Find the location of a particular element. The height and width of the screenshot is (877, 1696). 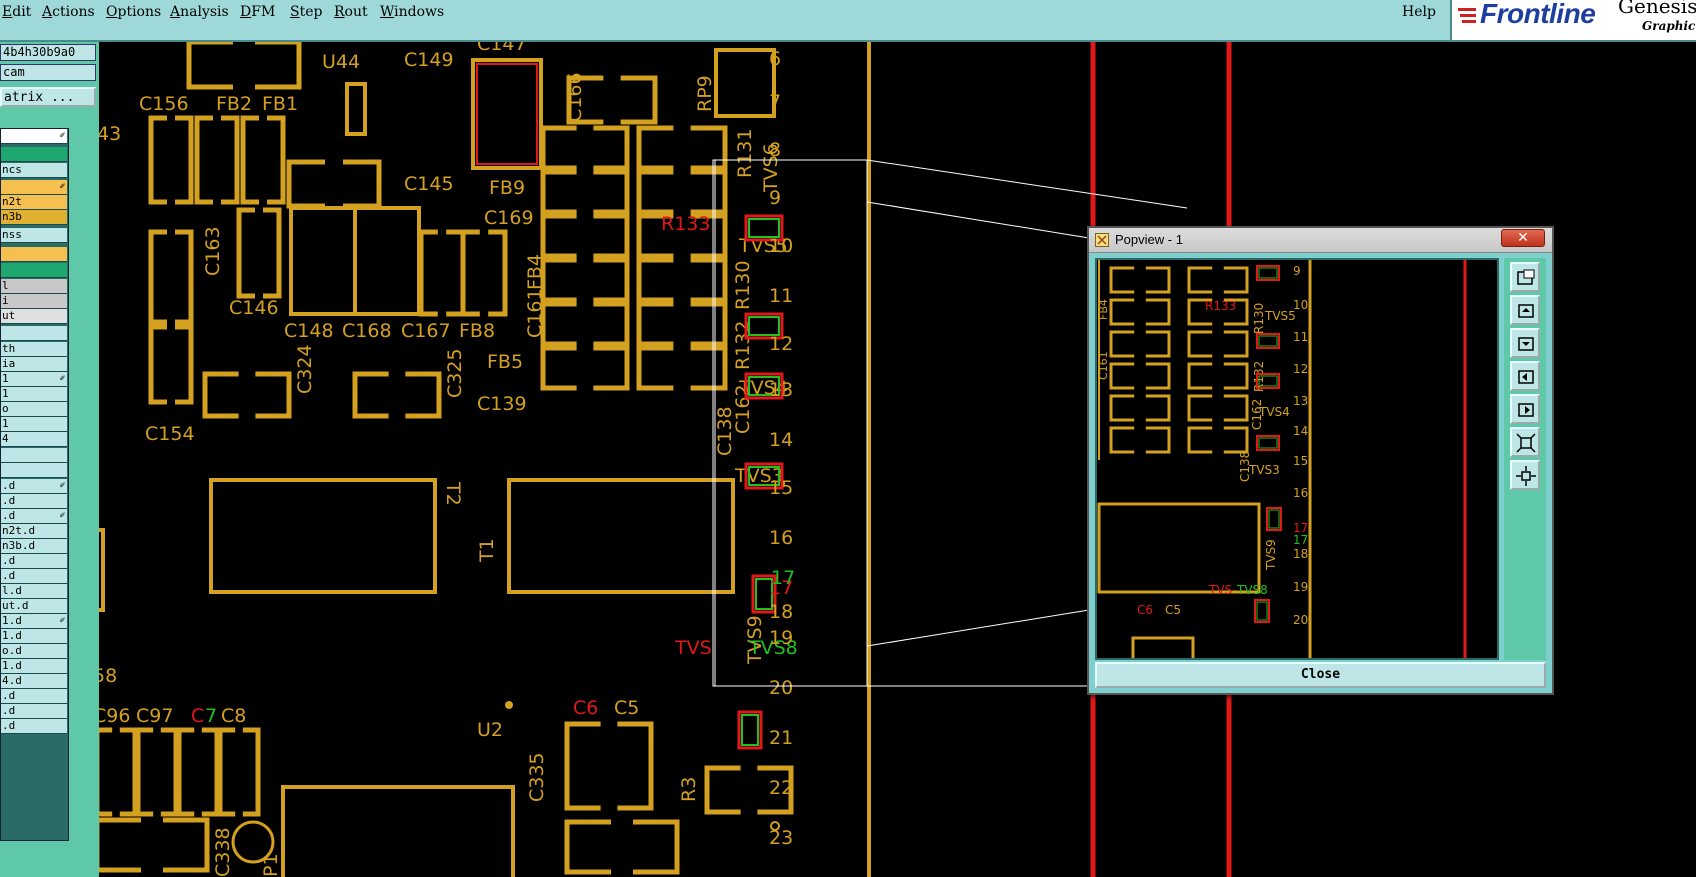

pin-number: 12 is located at coordinates (781, 344).